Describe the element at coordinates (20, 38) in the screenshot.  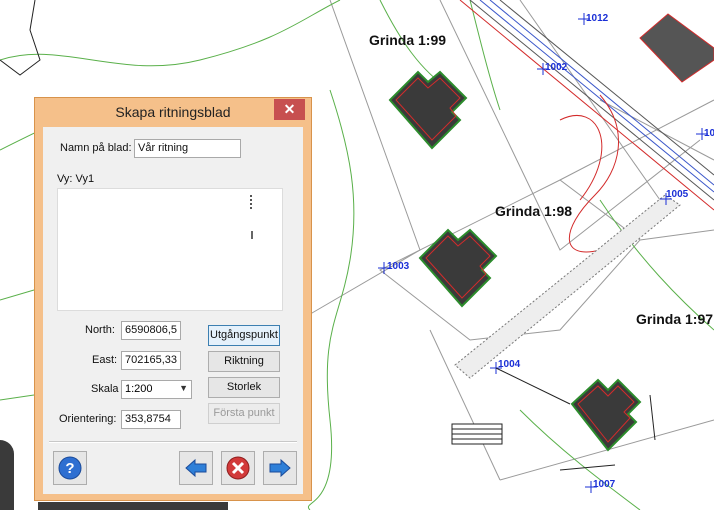
I see `black-boundary` at that location.